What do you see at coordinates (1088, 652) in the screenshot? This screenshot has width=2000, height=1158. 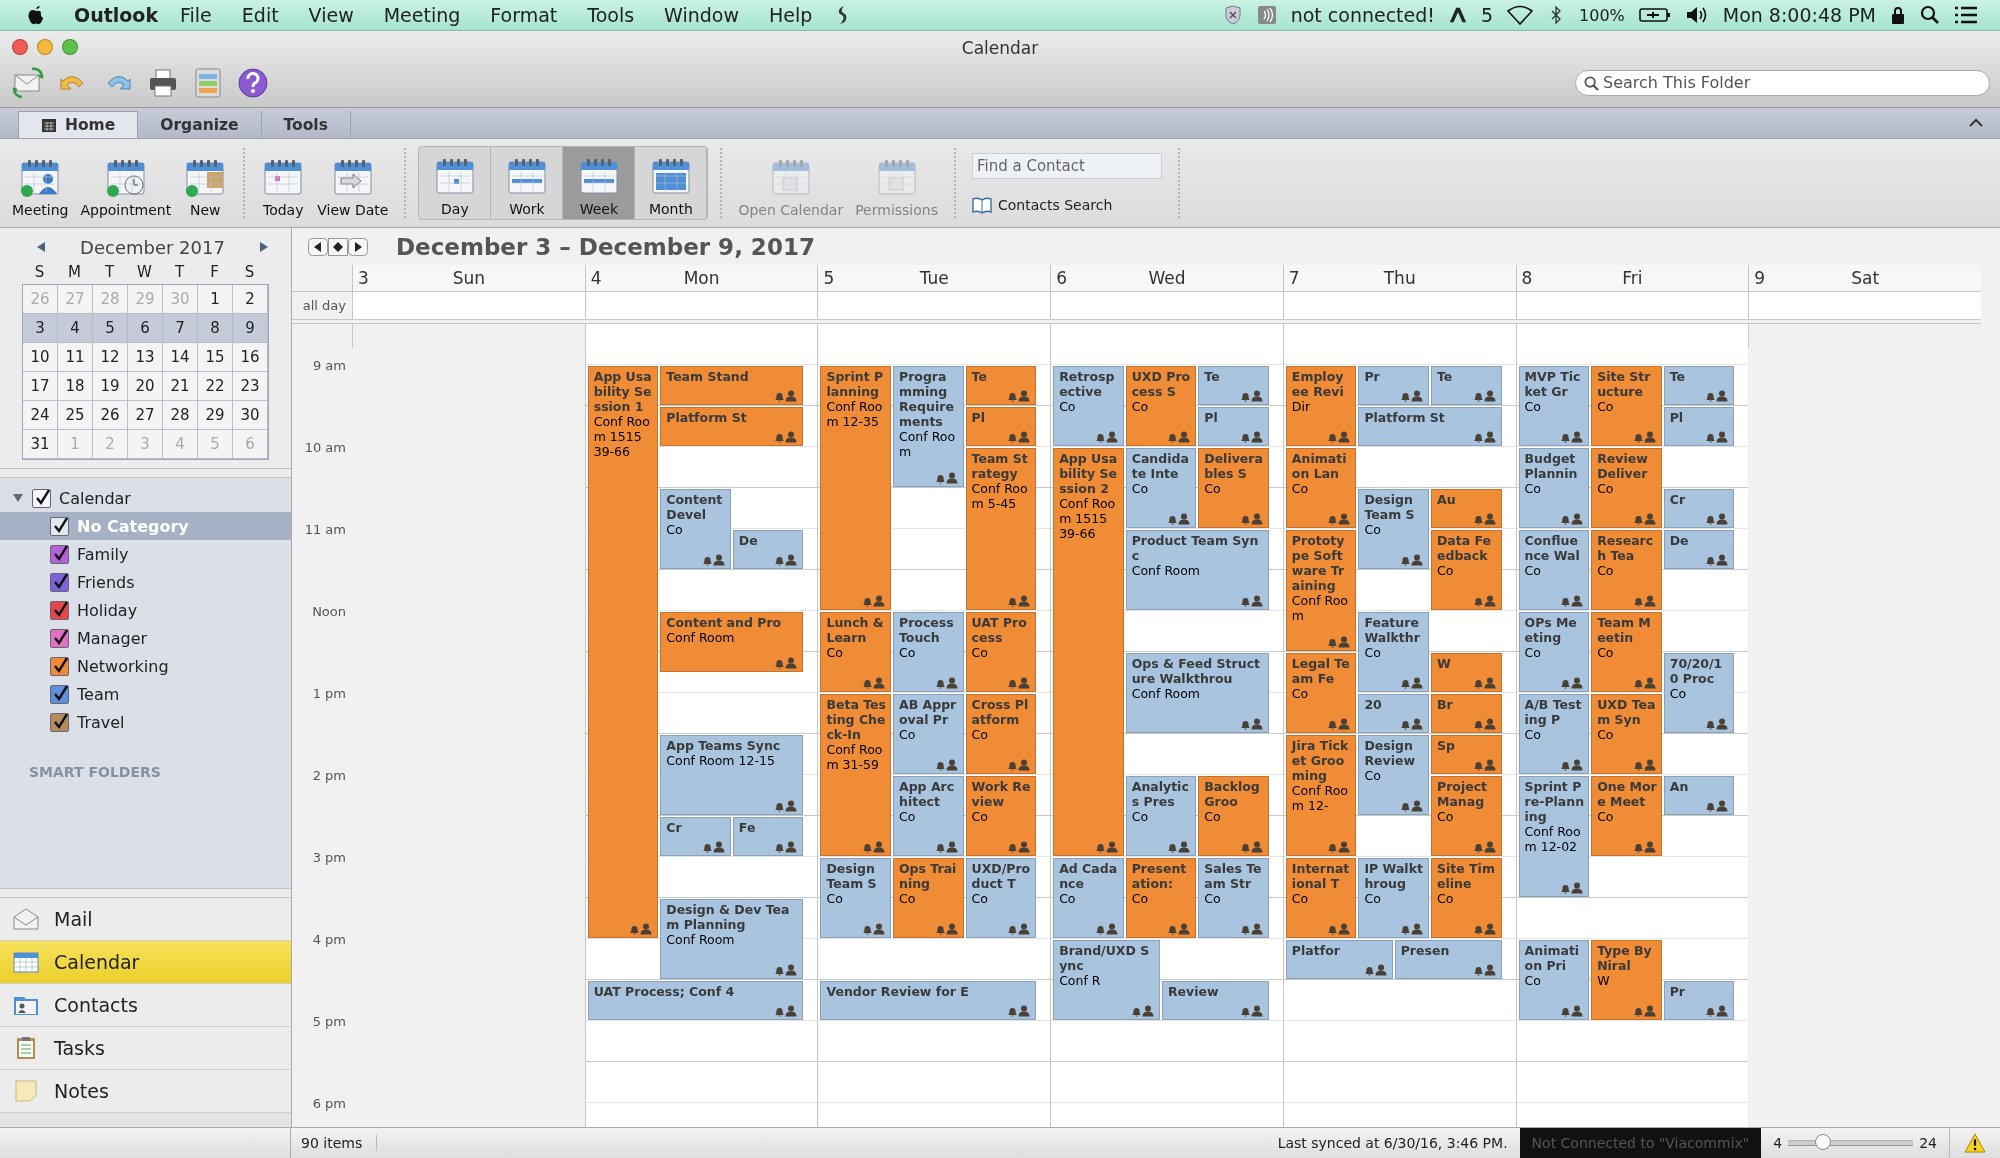 I see `calendar-event: App Usability Session 2 Conf Room 1515 39-66` at bounding box center [1088, 652].